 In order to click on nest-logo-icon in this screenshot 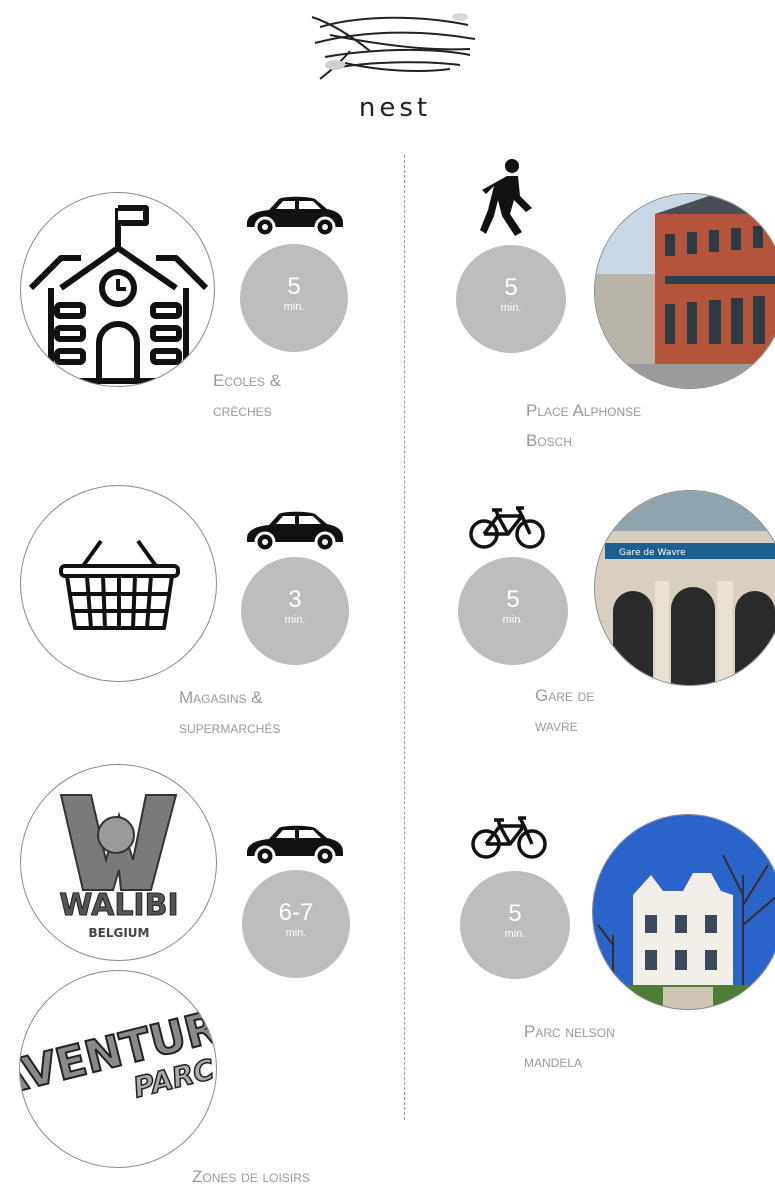, I will do `click(393, 46)`.